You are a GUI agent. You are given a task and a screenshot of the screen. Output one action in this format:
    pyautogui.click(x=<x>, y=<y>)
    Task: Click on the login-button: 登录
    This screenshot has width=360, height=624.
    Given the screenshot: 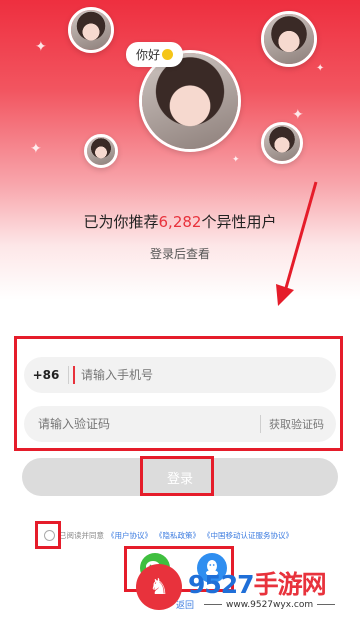 What is the action you would take?
    pyautogui.click(x=180, y=477)
    